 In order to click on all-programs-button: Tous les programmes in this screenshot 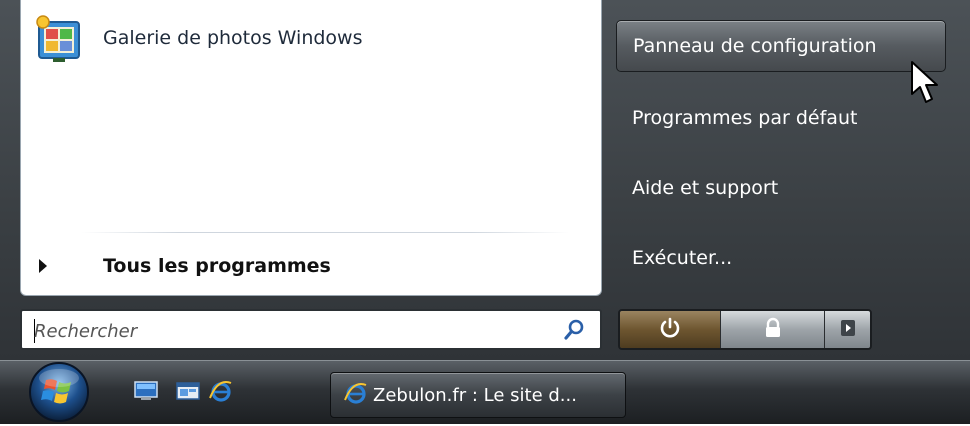, I will do `click(185, 266)`.